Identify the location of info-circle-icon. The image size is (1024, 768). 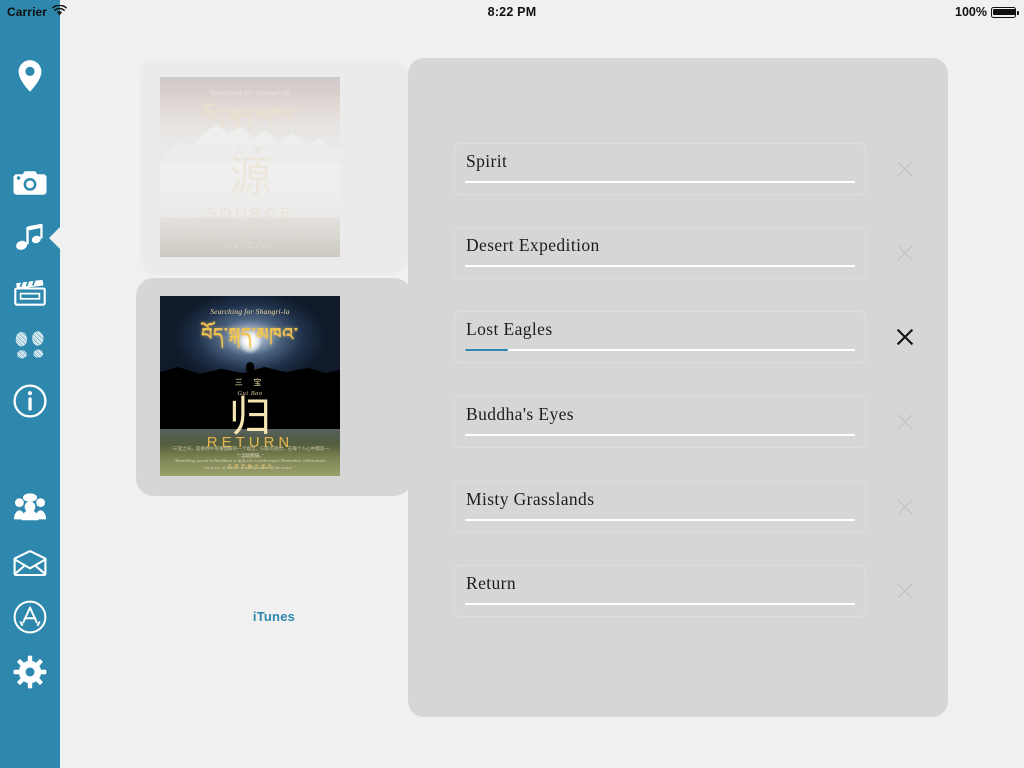
(30, 401).